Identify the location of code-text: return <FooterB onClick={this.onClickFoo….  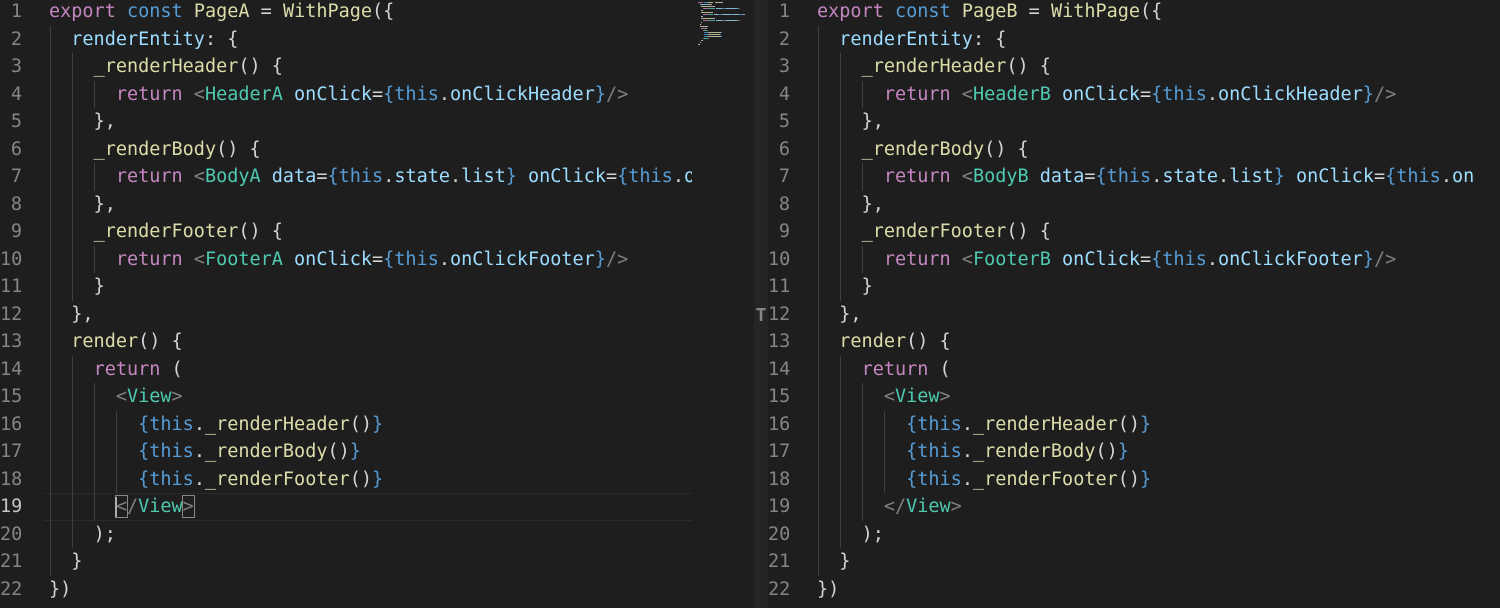
(1106, 260).